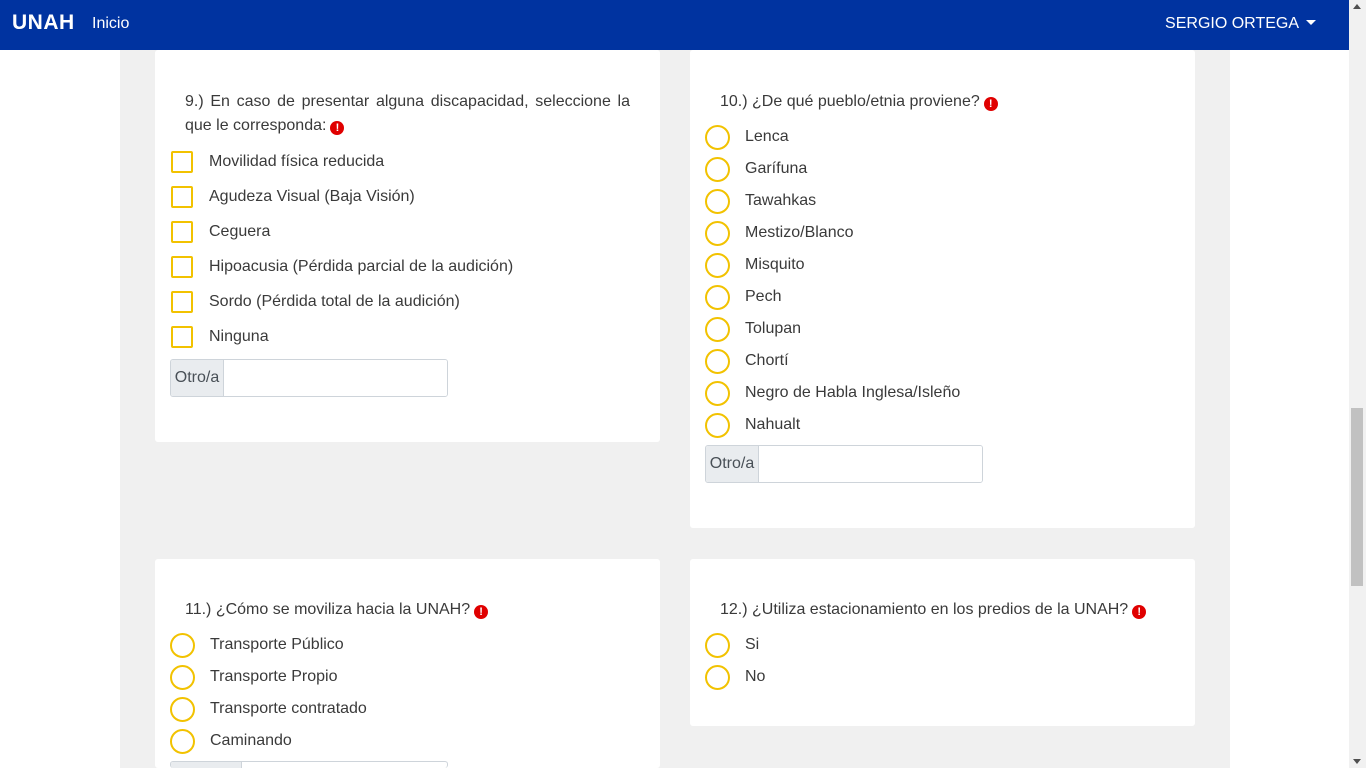  What do you see at coordinates (799, 232) in the screenshot?
I see `option-label: Mestizo/Blanco` at bounding box center [799, 232].